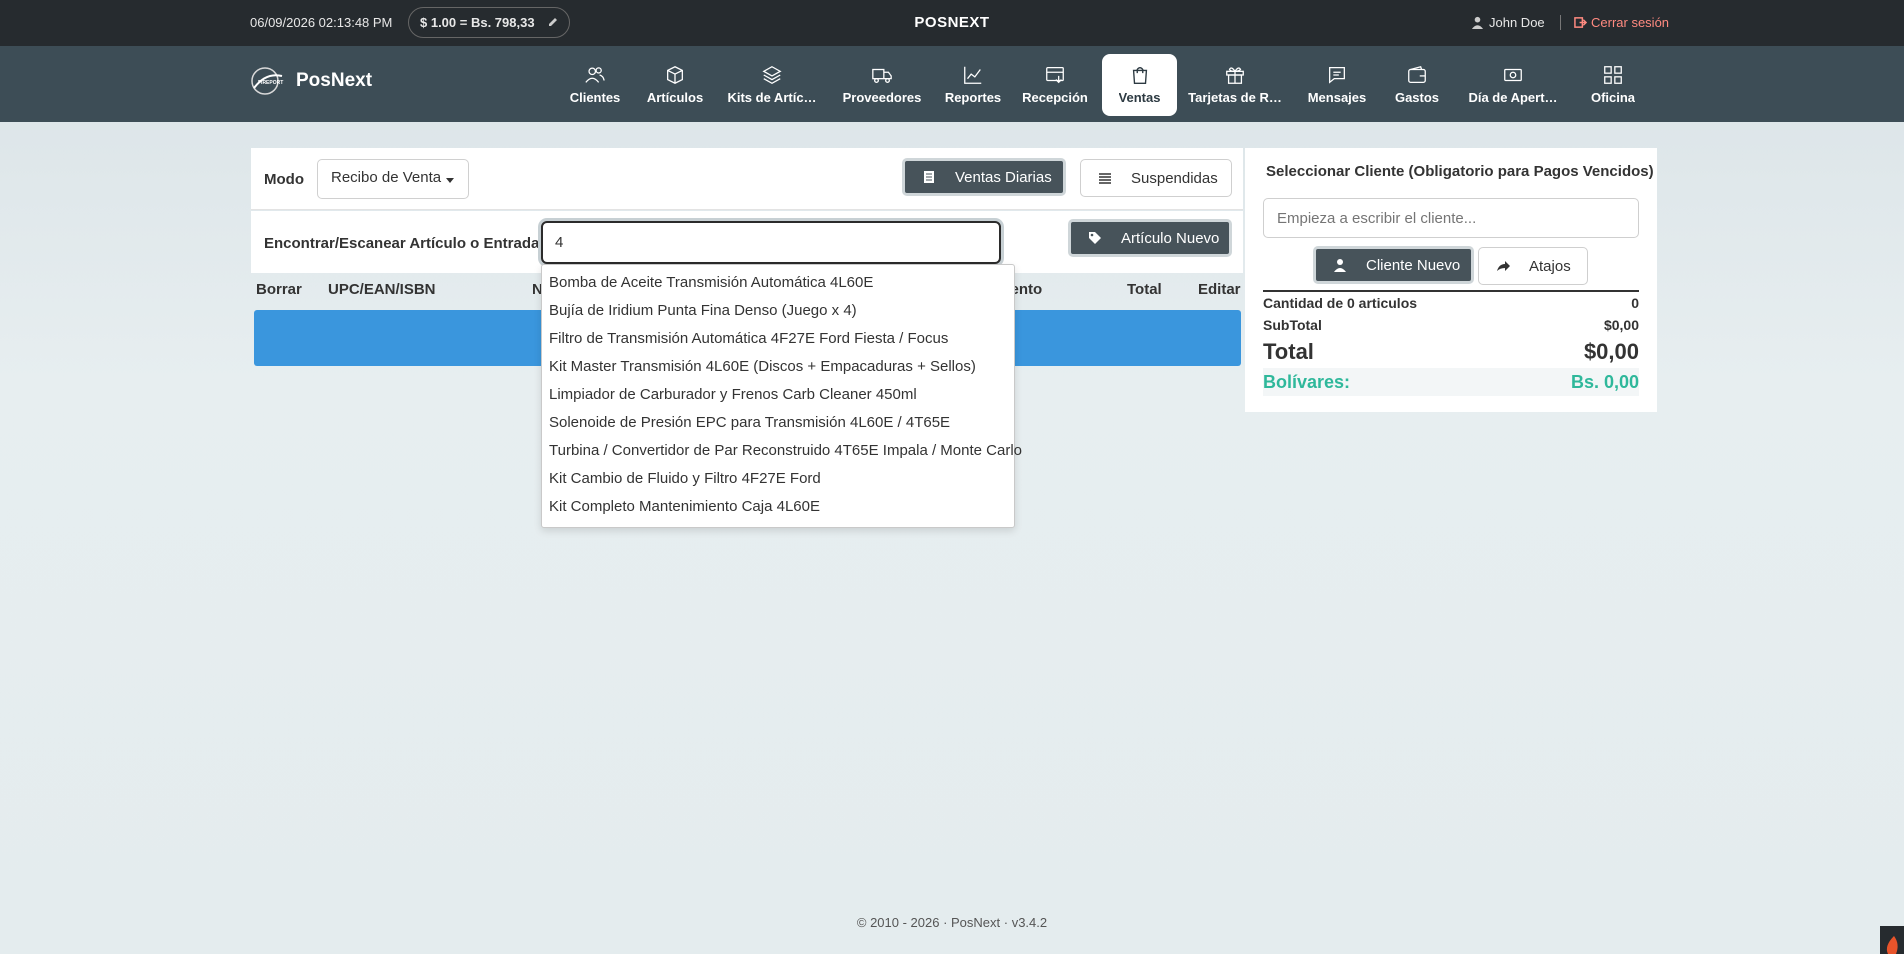  What do you see at coordinates (1055, 97) in the screenshot?
I see `nav-label: Recepción` at bounding box center [1055, 97].